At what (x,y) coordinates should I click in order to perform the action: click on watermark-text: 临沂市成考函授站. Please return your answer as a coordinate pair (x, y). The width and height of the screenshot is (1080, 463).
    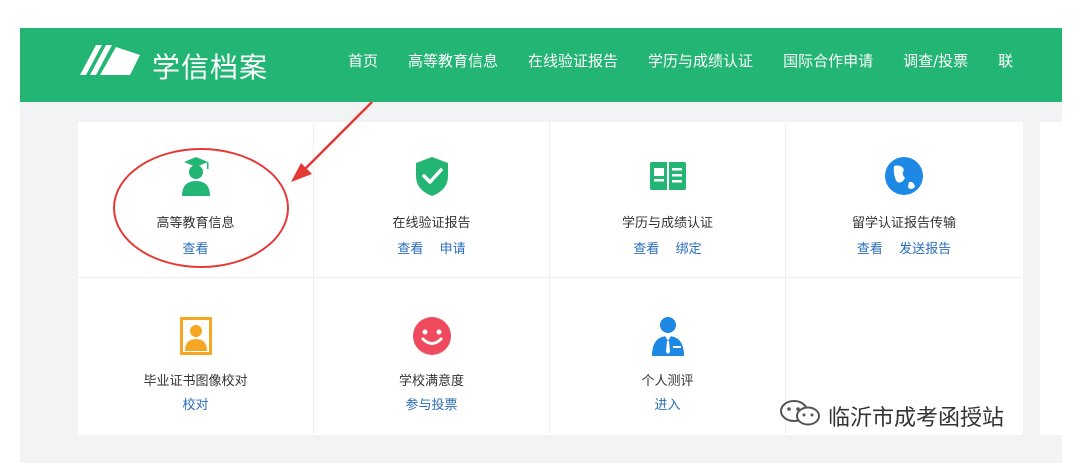
    Looking at the image, I should click on (916, 418).